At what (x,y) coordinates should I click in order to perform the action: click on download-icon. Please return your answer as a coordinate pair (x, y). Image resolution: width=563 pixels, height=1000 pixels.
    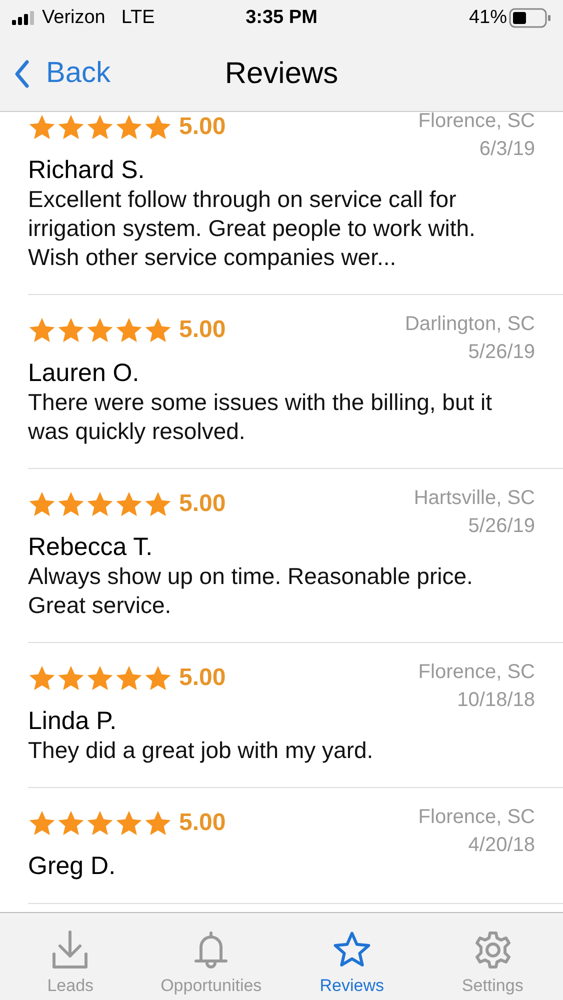
    Looking at the image, I should click on (70, 950).